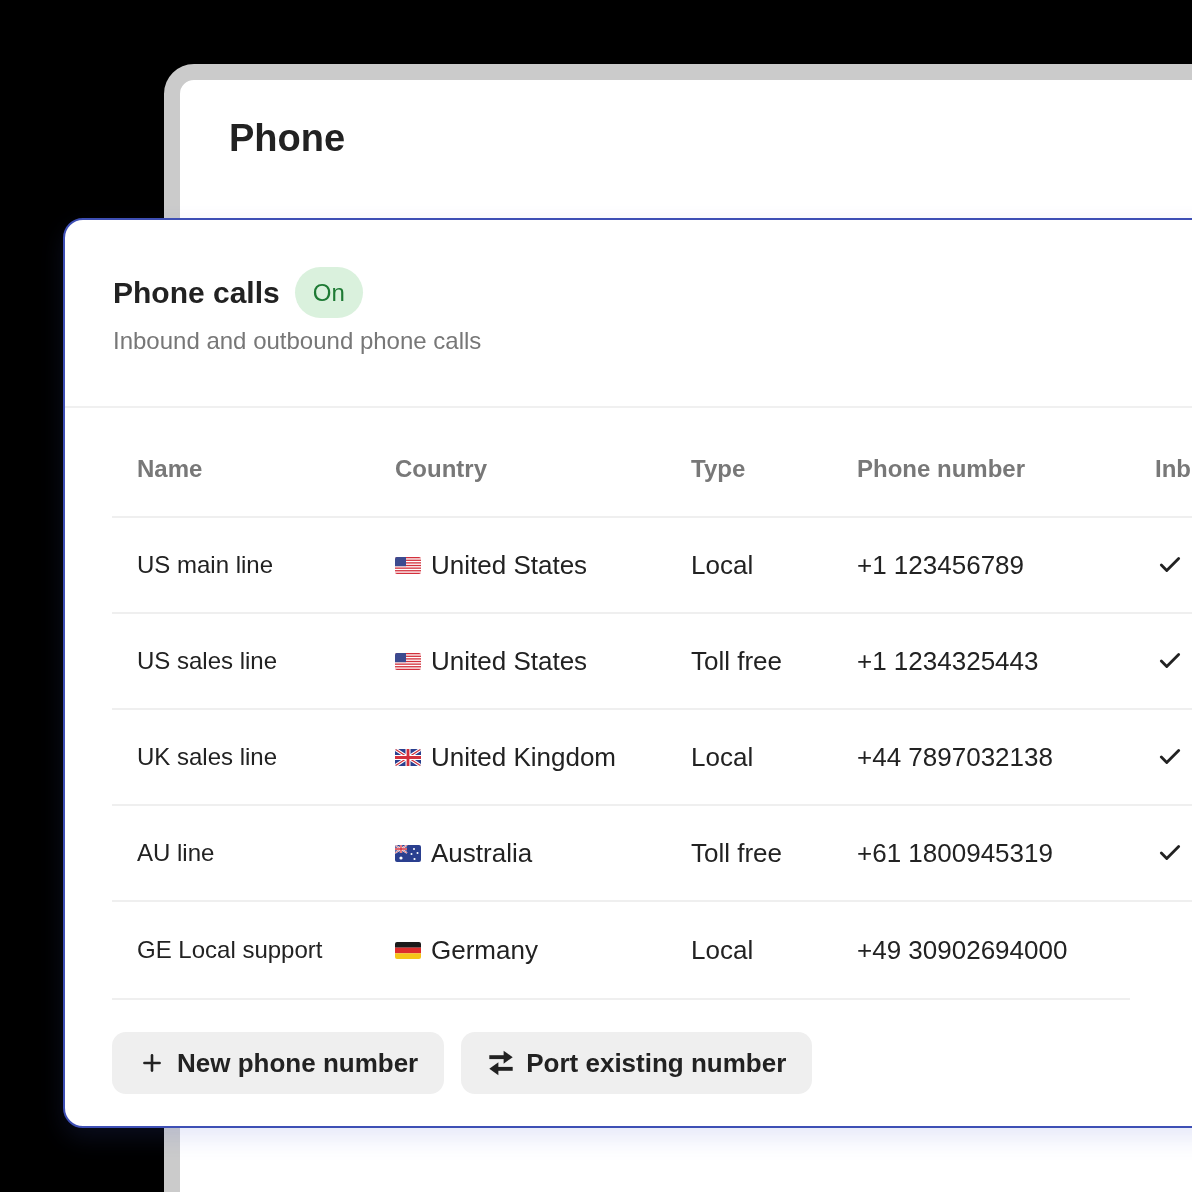 This screenshot has height=1192, width=1192. I want to click on port-number-button: Port existing number, so click(637, 1063).